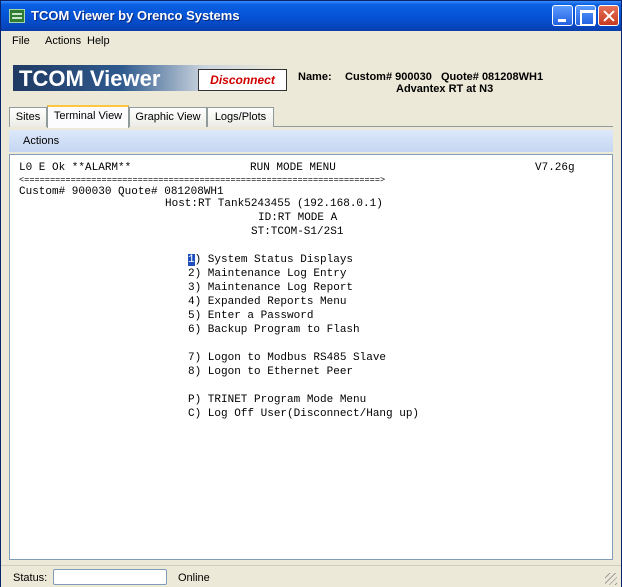 This screenshot has height=587, width=622. Describe the element at coordinates (315, 77) in the screenshot. I see `name-label: Name:` at that location.